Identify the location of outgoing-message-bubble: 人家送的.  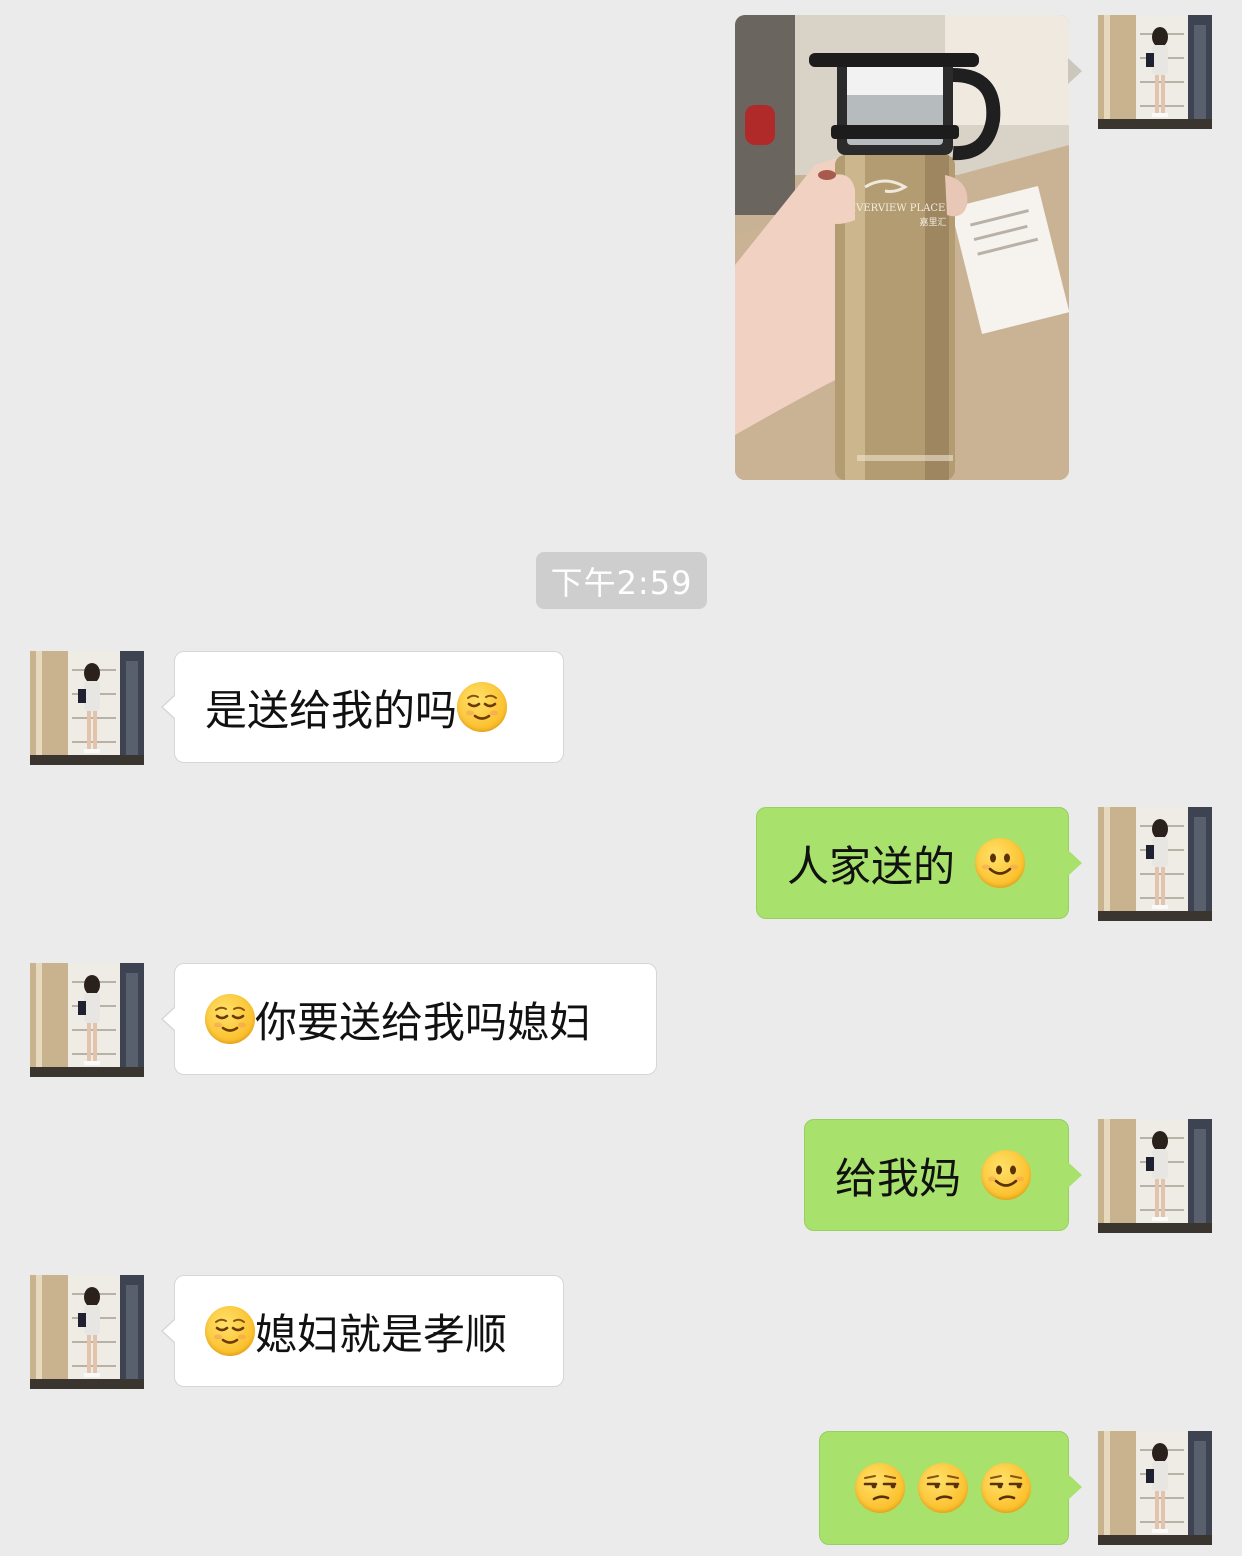
(919, 863).